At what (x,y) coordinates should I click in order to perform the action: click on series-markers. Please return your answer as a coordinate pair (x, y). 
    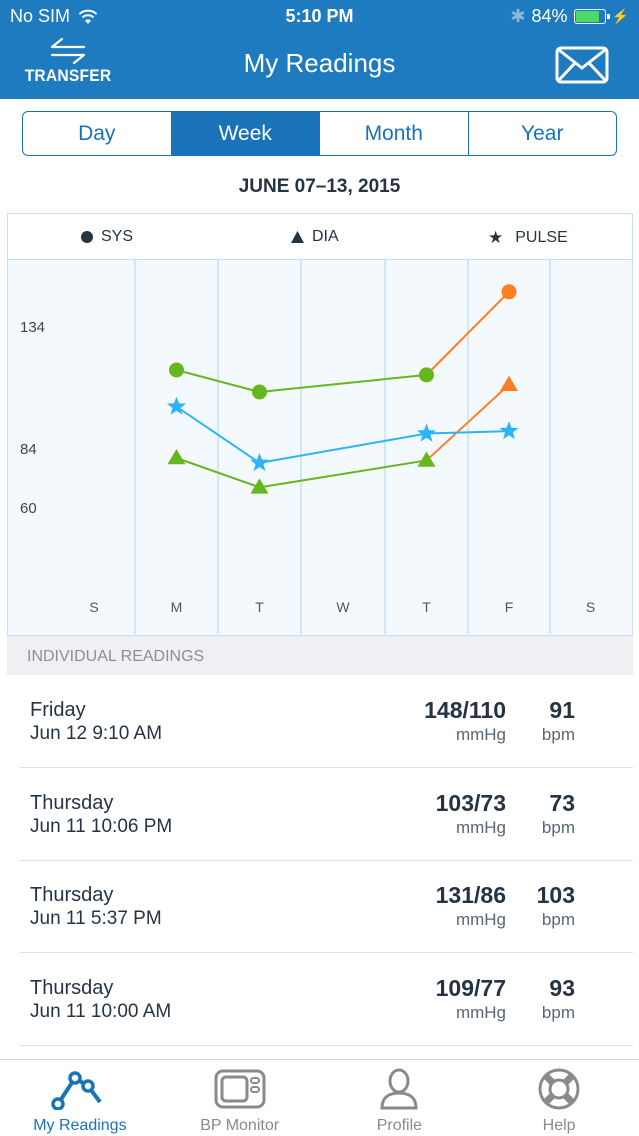
    Looking at the image, I should click on (342, 389).